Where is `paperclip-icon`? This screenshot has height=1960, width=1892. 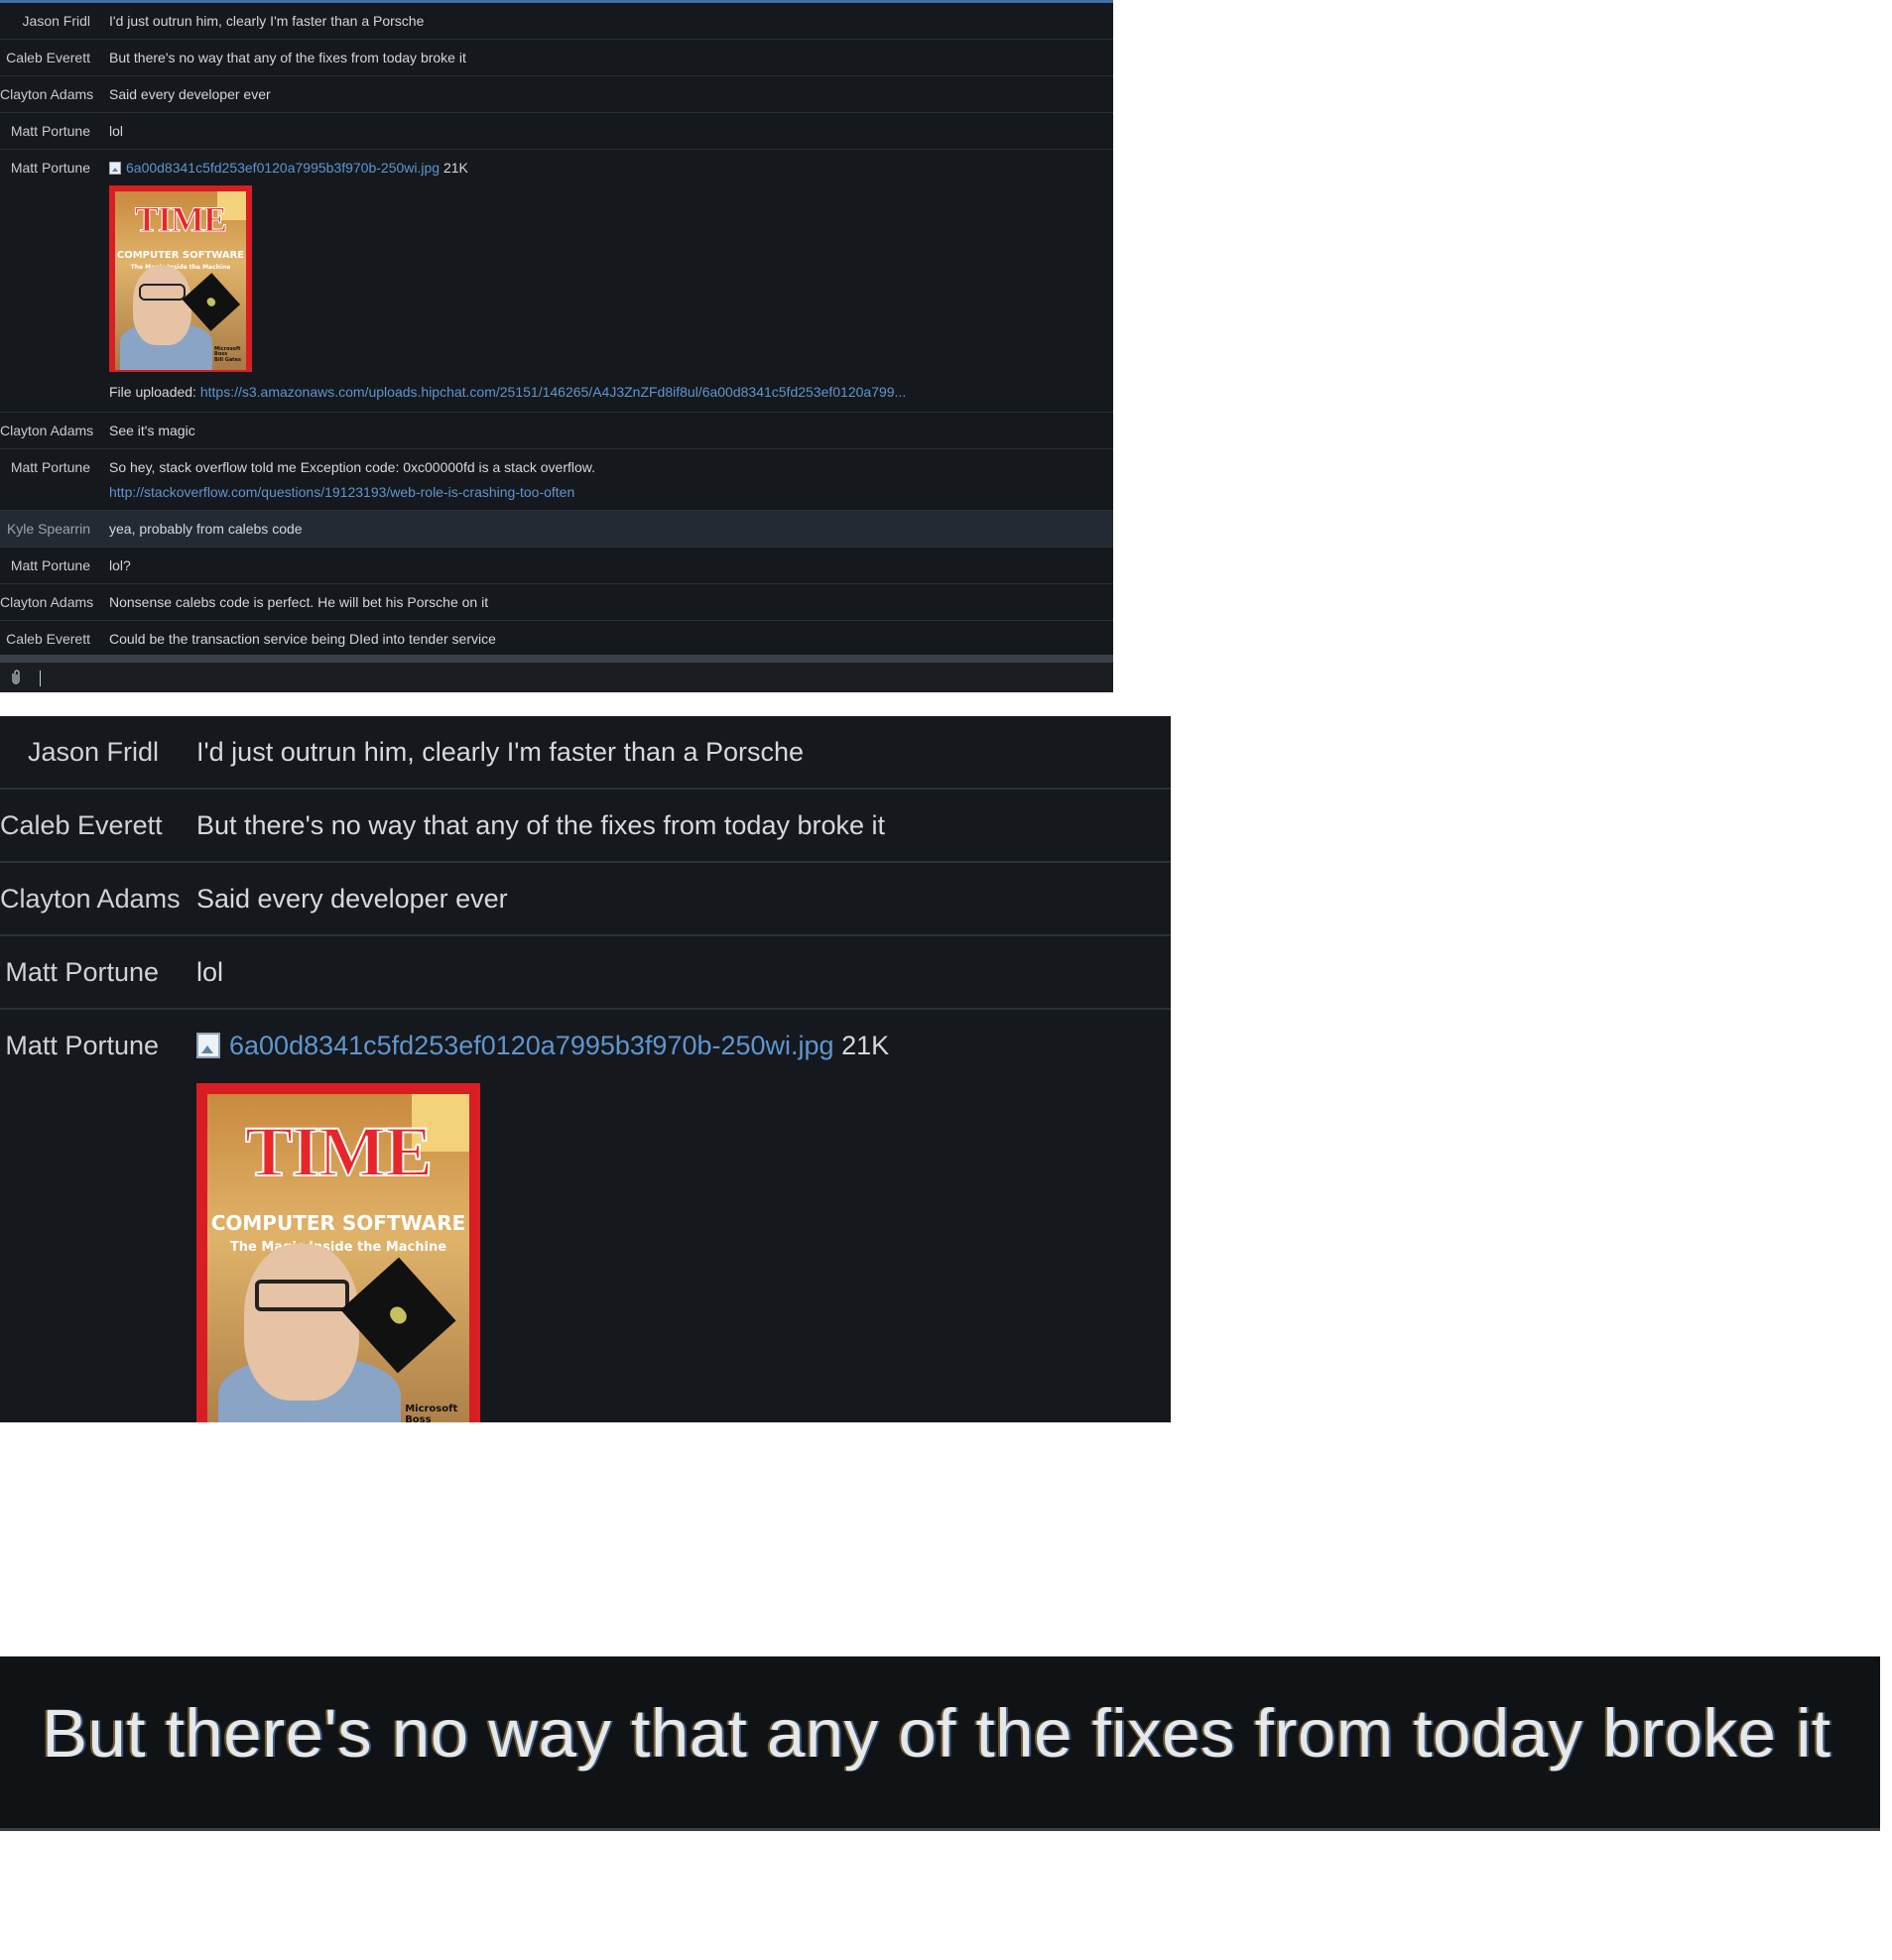 paperclip-icon is located at coordinates (16, 679).